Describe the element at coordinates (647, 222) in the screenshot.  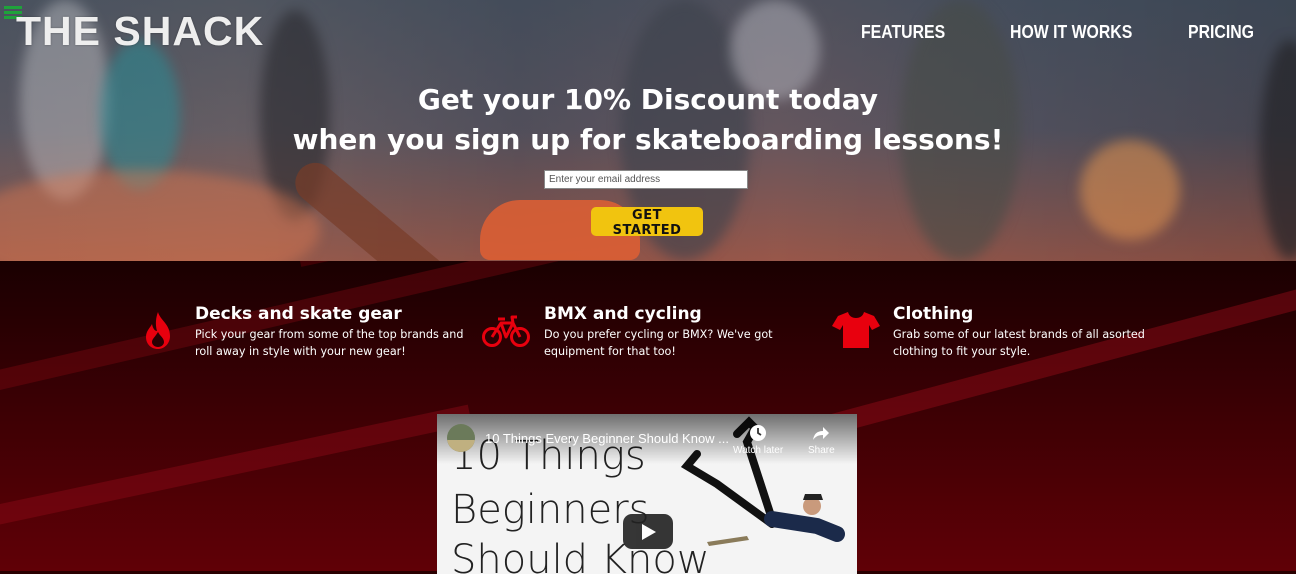
I see `get-started-button: GET STARTED` at that location.